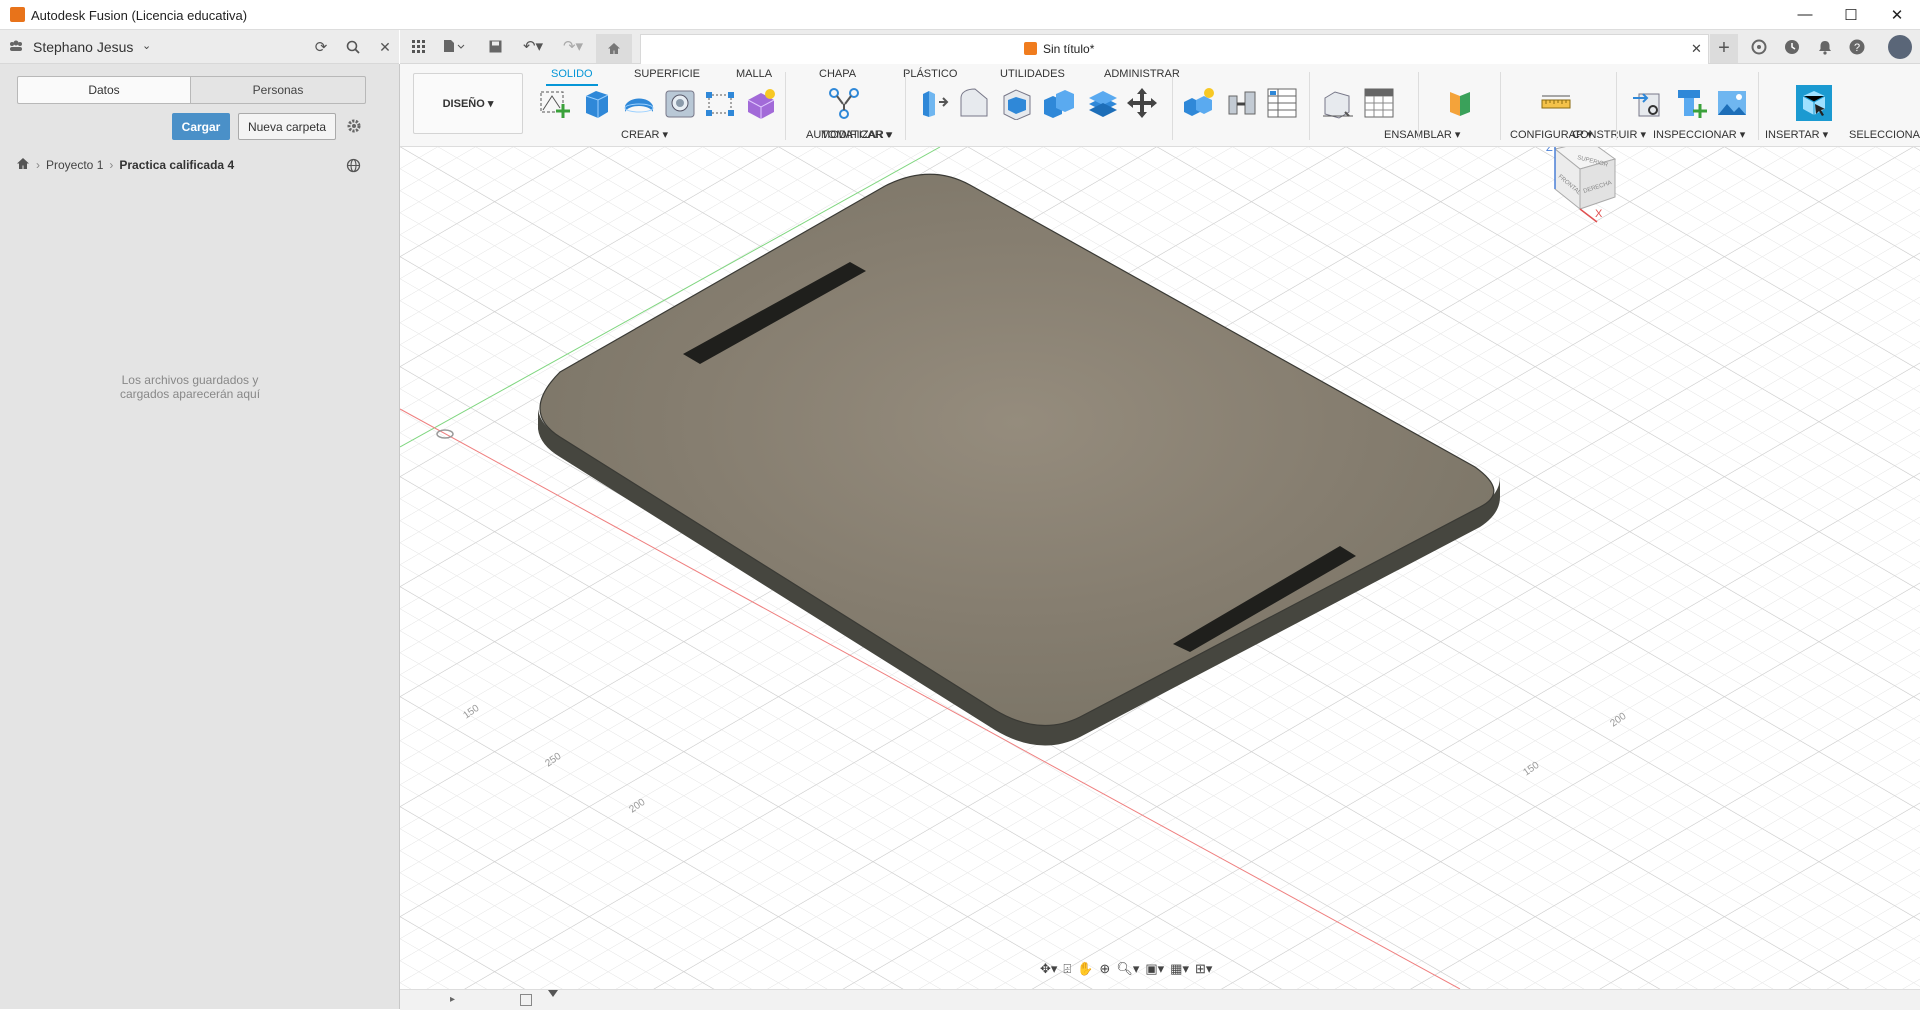  What do you see at coordinates (1422, 134) in the screenshot?
I see `group-ensamblar: ENSAMBLAR ▾` at bounding box center [1422, 134].